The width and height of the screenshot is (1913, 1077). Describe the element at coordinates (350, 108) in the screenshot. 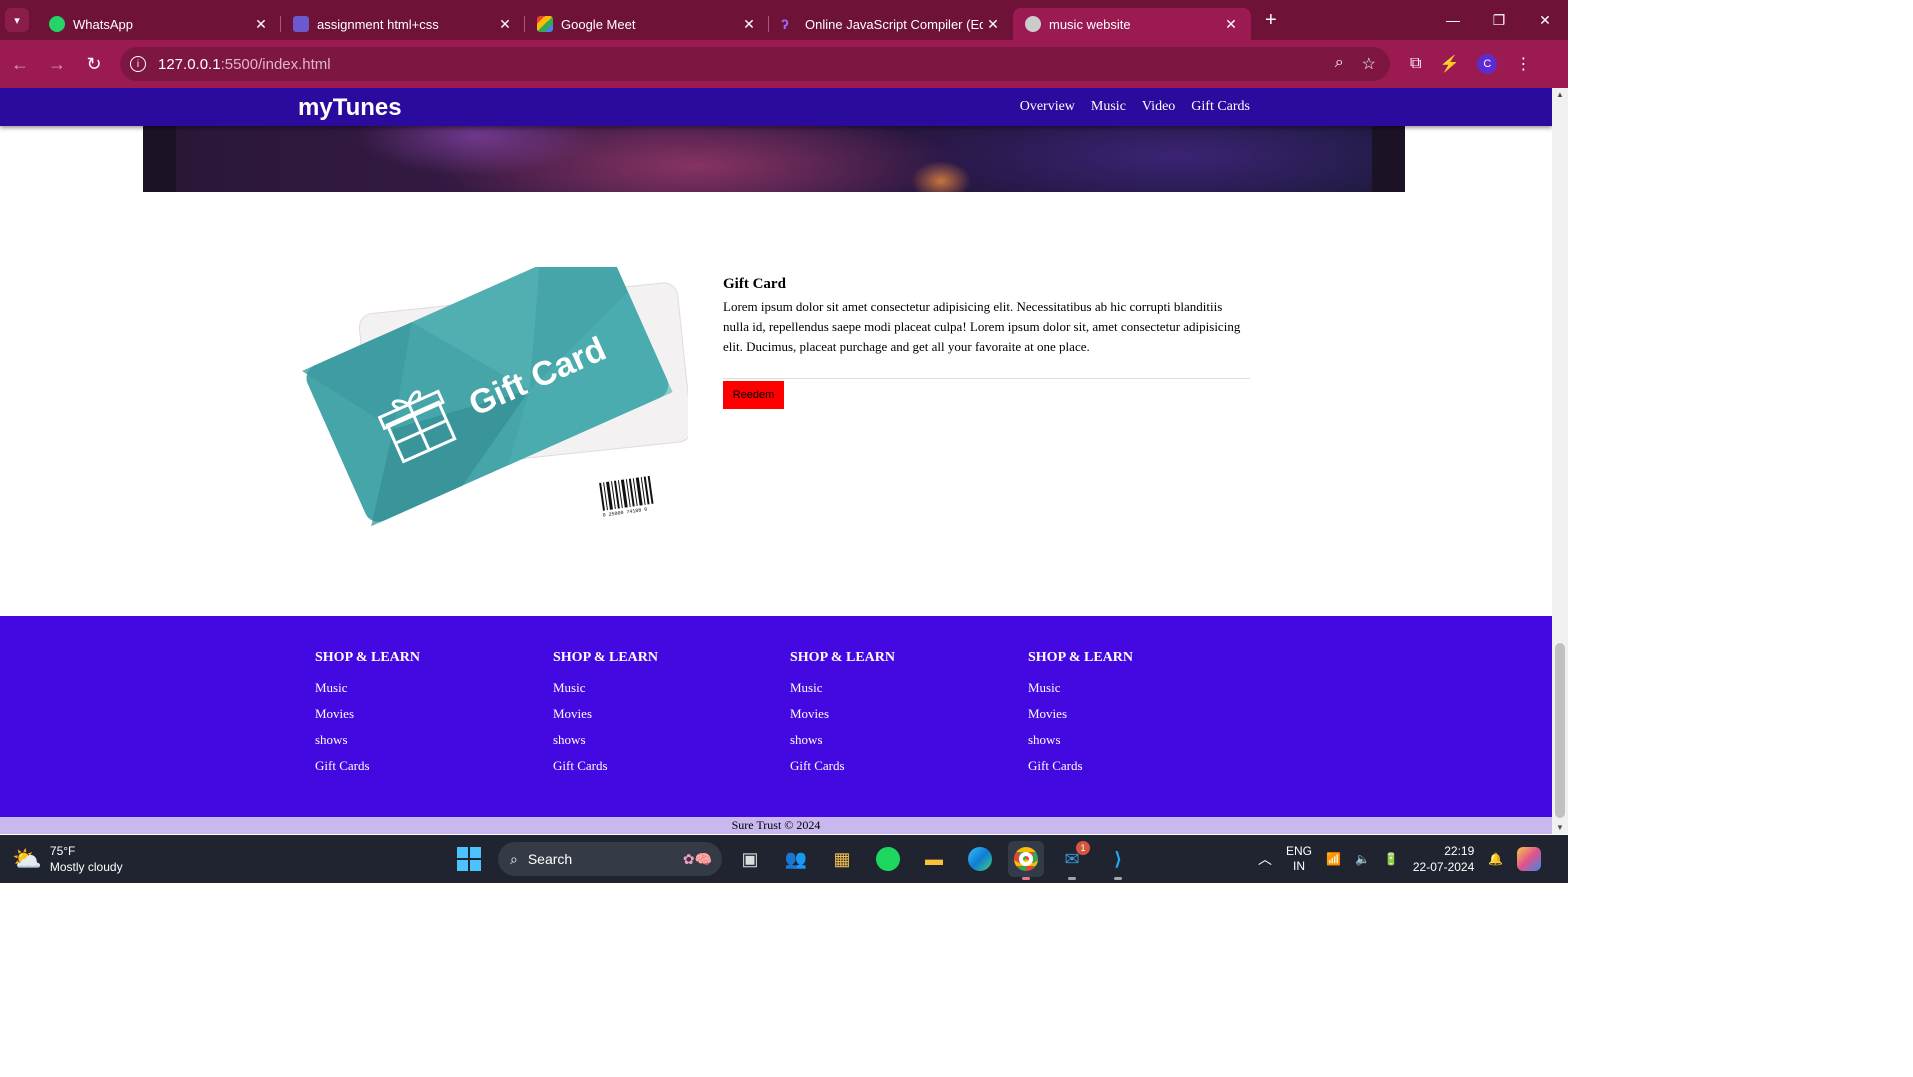

I see `site-logo: myTunes` at that location.